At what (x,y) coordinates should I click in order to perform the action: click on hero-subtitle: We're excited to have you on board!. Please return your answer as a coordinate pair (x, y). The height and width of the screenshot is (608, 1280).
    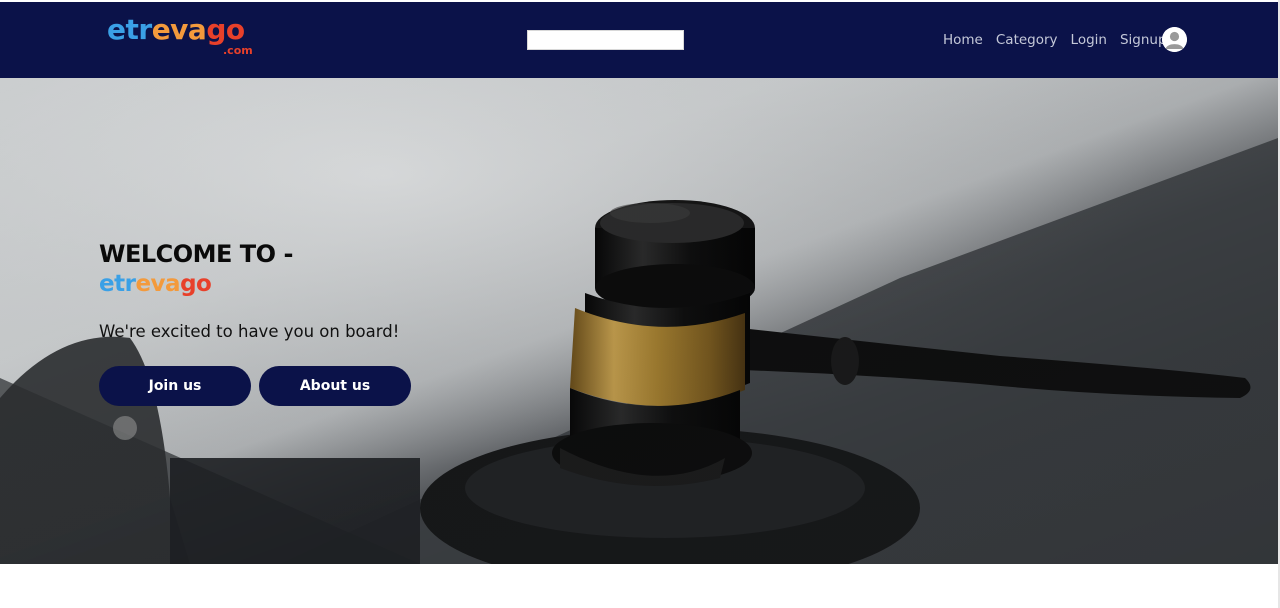
    Looking at the image, I should click on (249, 331).